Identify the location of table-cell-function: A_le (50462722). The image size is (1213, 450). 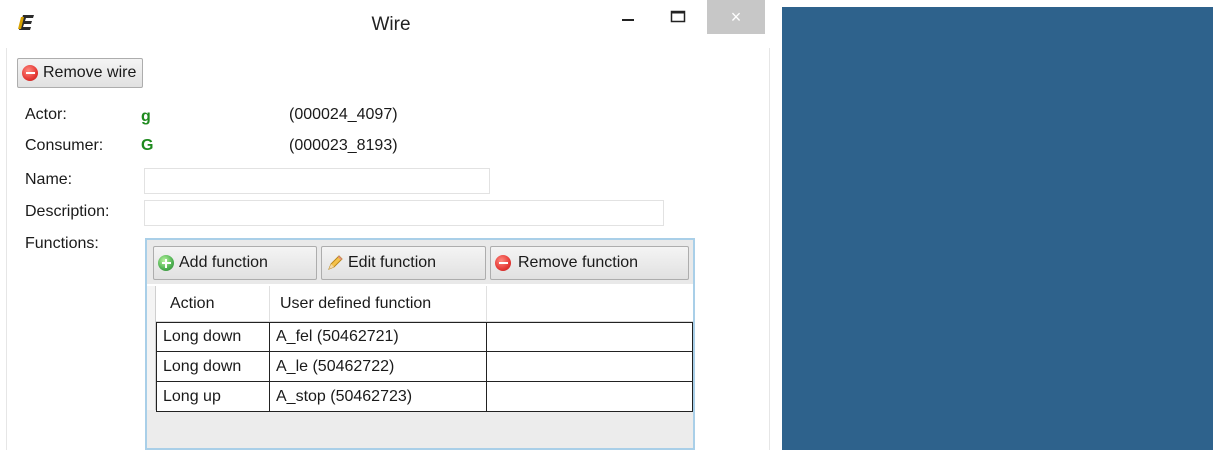
(378, 367).